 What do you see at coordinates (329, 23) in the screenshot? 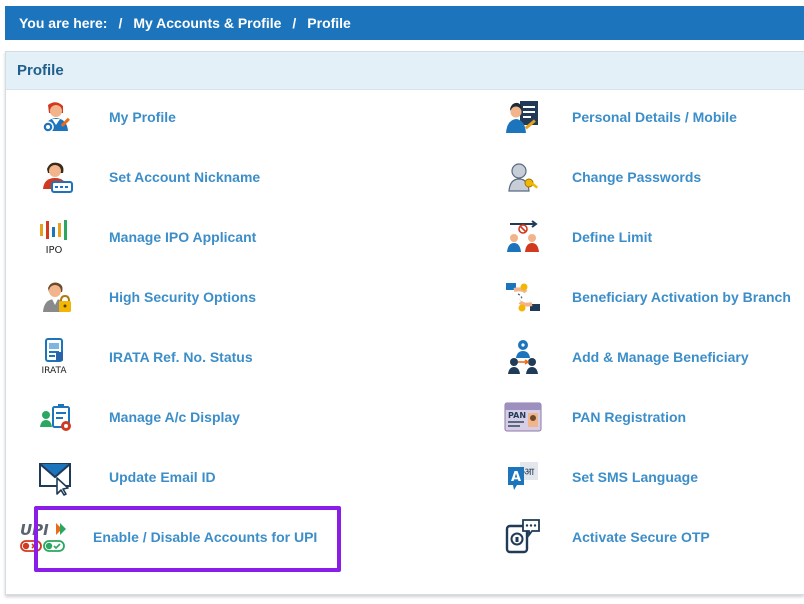
I see `breadcrumb-current-profile: Profile` at bounding box center [329, 23].